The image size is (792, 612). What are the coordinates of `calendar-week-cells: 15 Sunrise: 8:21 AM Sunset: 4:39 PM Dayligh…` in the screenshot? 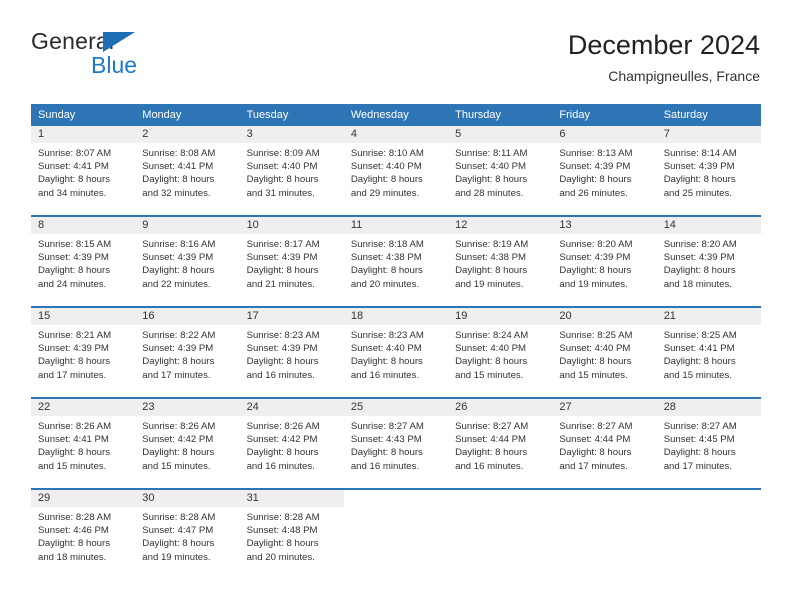 It's located at (396, 352).